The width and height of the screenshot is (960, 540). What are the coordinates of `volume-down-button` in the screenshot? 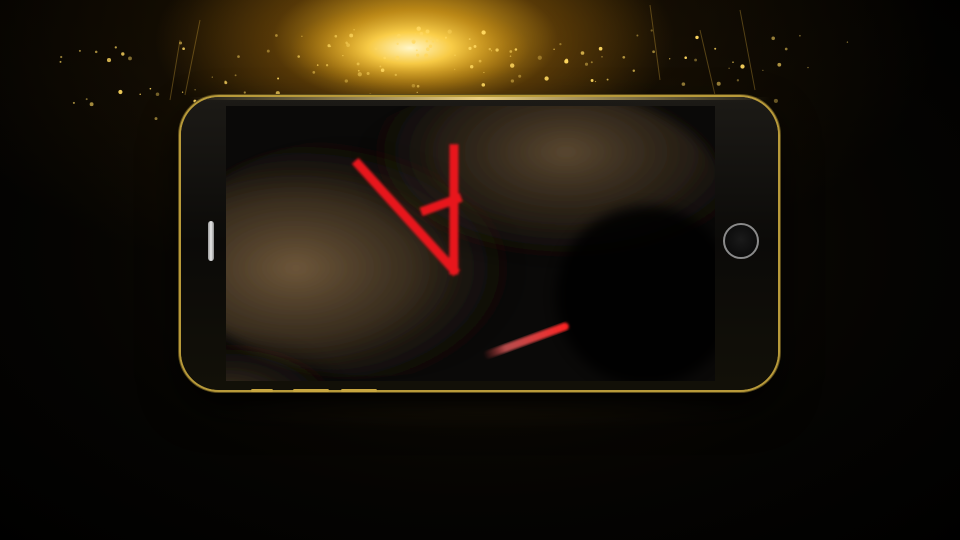 It's located at (359, 390).